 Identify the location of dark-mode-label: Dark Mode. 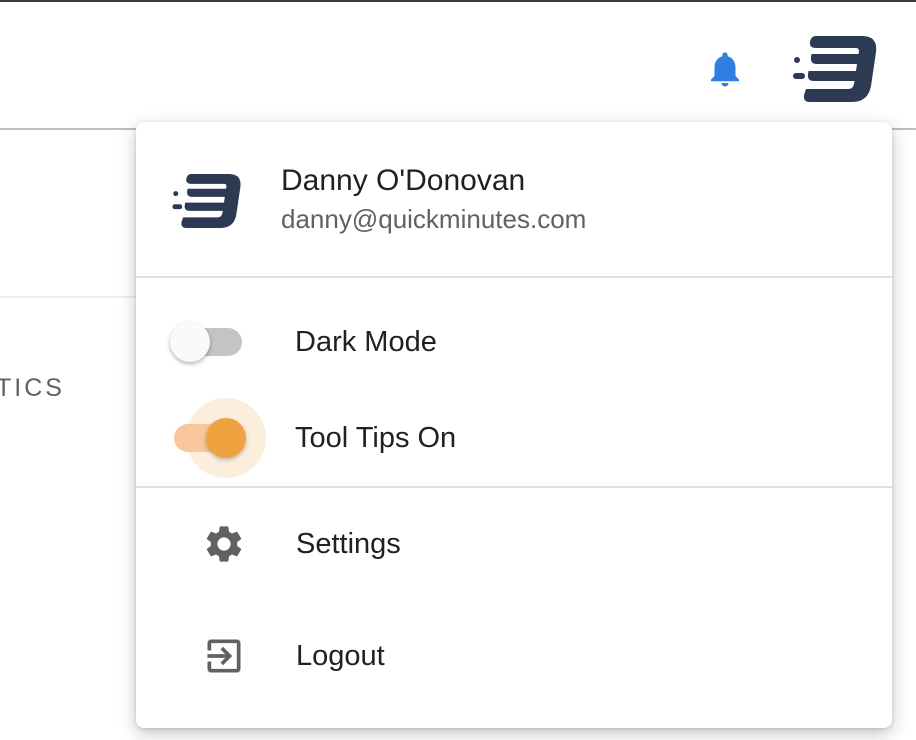
(366, 342).